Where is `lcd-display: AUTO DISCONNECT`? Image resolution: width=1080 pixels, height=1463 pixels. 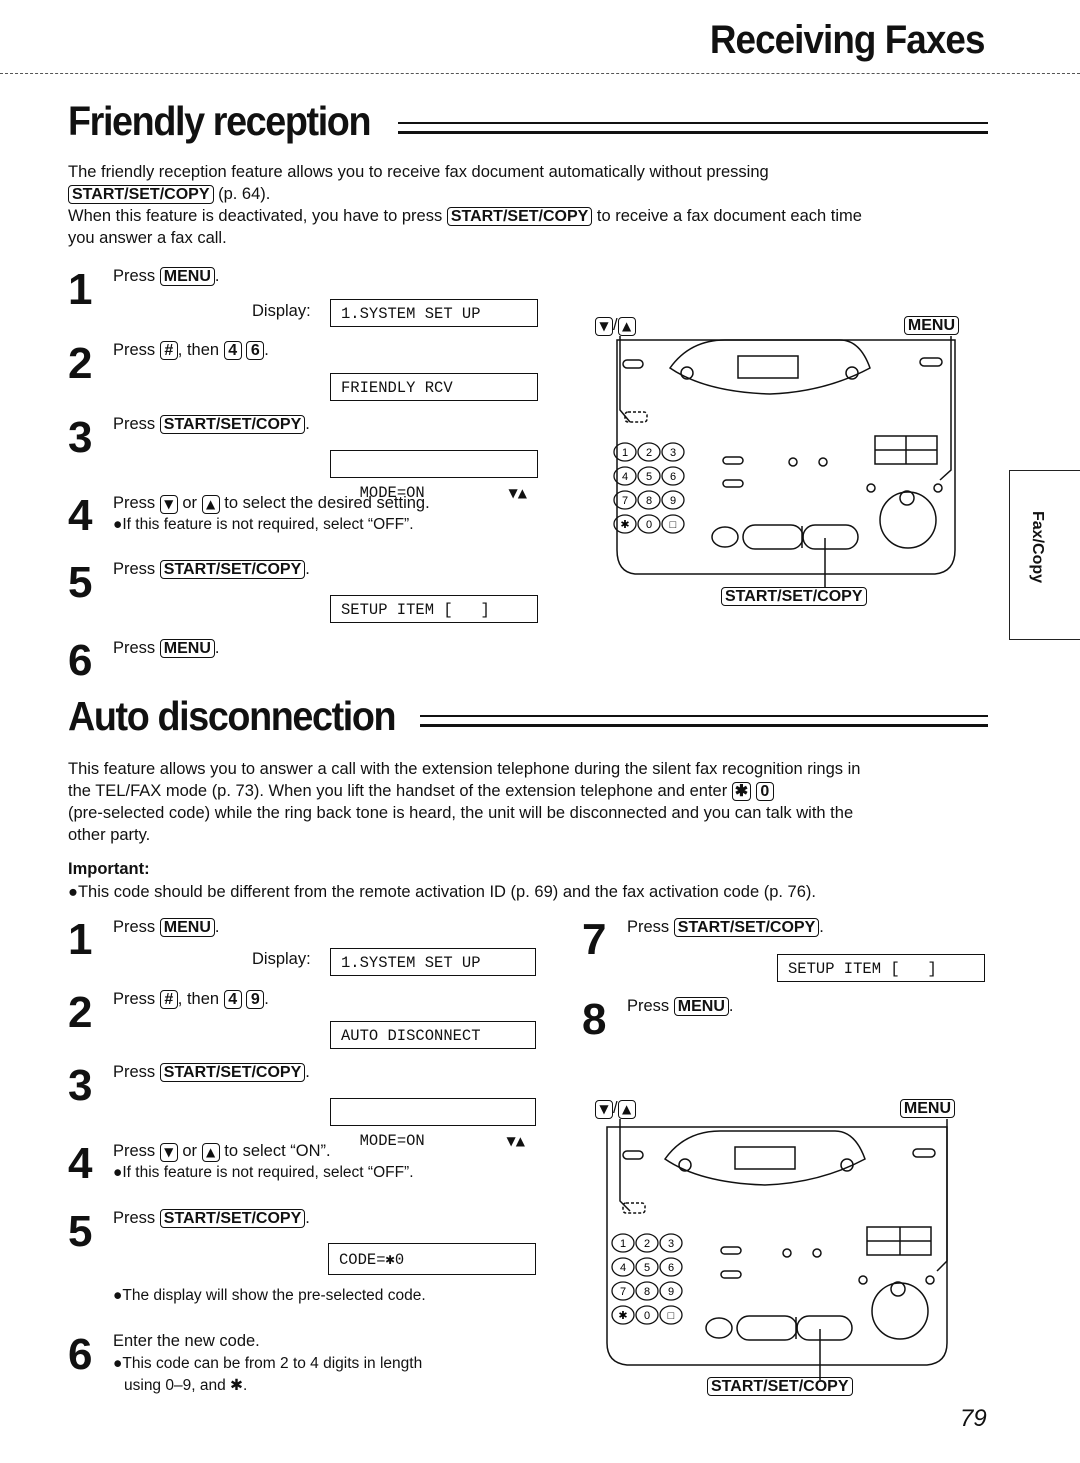 lcd-display: AUTO DISCONNECT is located at coordinates (433, 1035).